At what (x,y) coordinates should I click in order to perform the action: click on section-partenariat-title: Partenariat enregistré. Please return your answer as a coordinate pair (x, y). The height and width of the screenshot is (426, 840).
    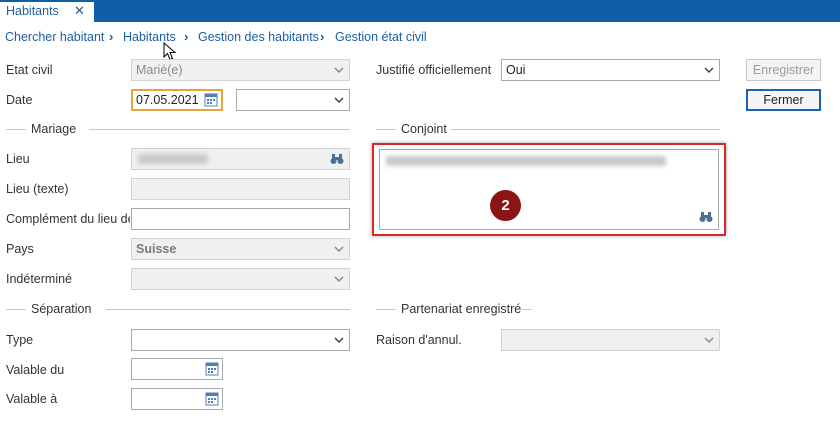
    Looking at the image, I should click on (461, 309).